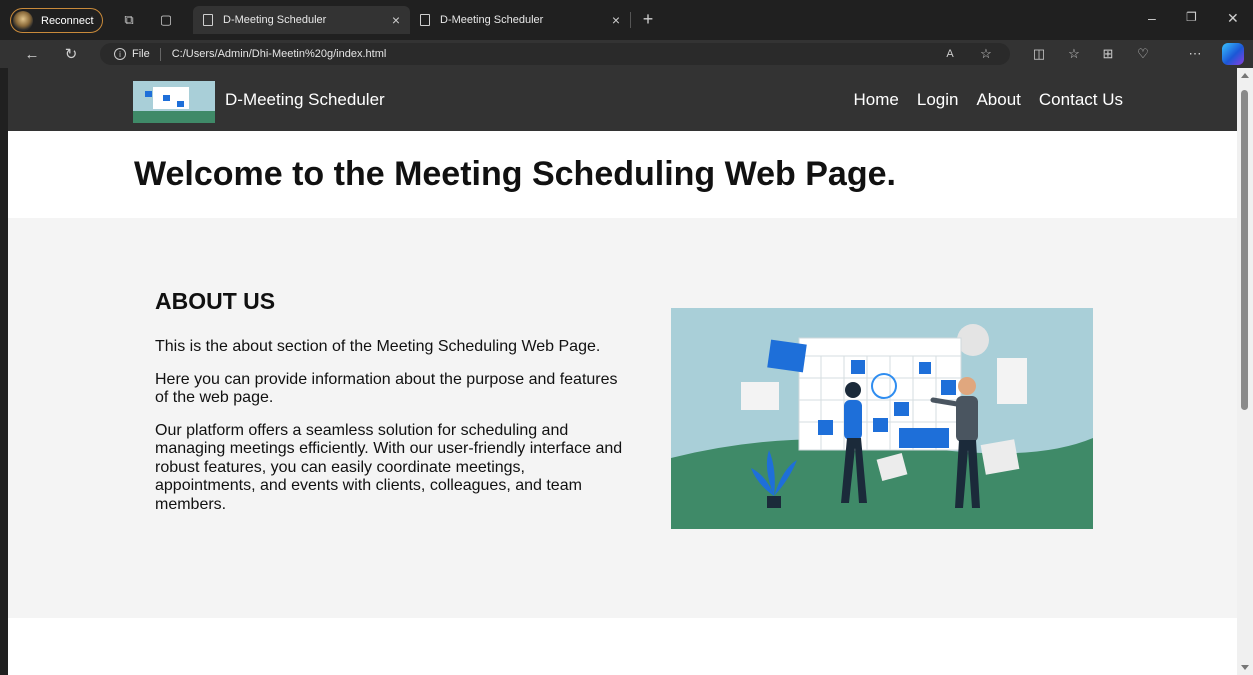 This screenshot has height=675, width=1253. Describe the element at coordinates (1039, 54) in the screenshot. I see `split-screen-icon: ◫` at that location.